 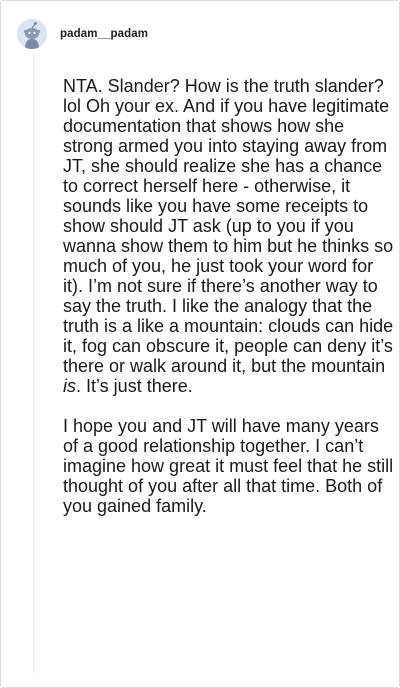 What do you see at coordinates (134, 386) in the screenshot?
I see `paragraph-1-text-end: . It’s just there.` at bounding box center [134, 386].